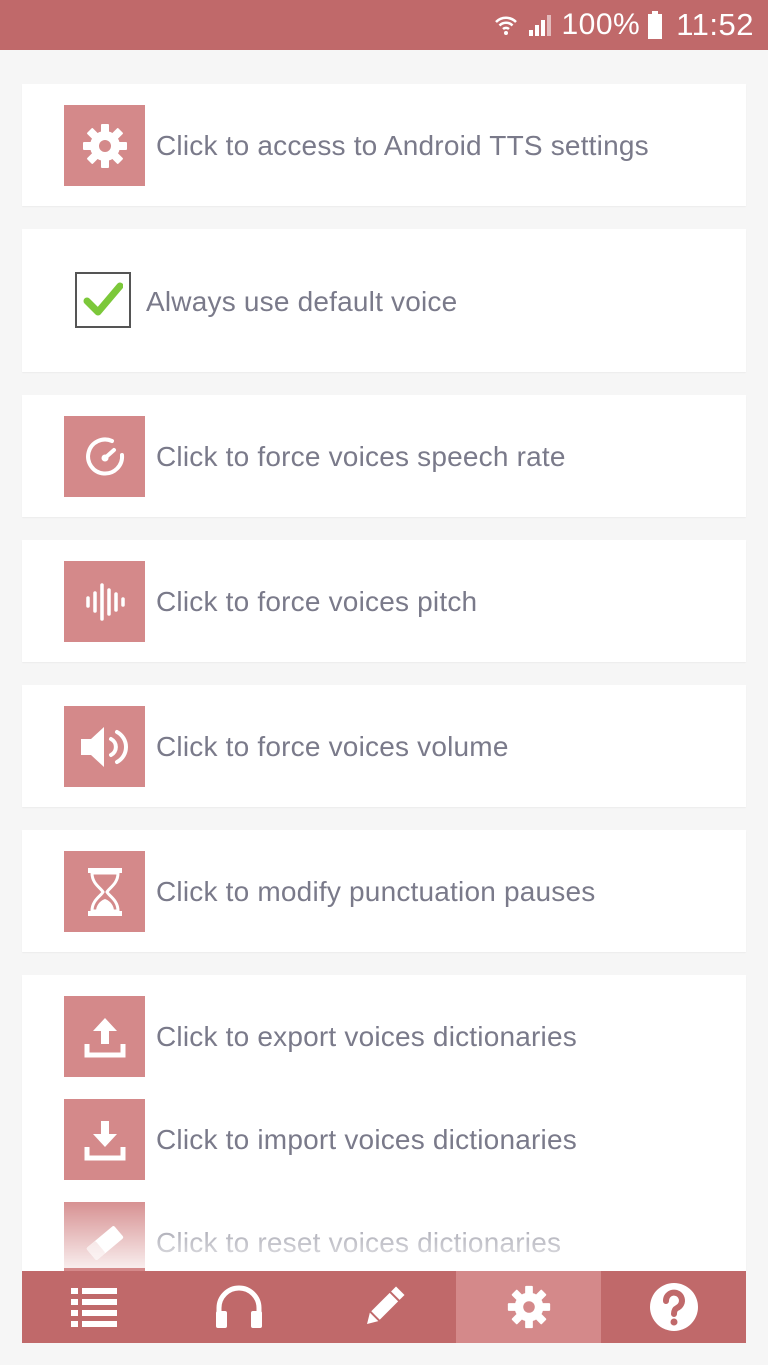 This screenshot has height=1365, width=768. I want to click on status-bar: 100% 11:52, so click(384, 25).